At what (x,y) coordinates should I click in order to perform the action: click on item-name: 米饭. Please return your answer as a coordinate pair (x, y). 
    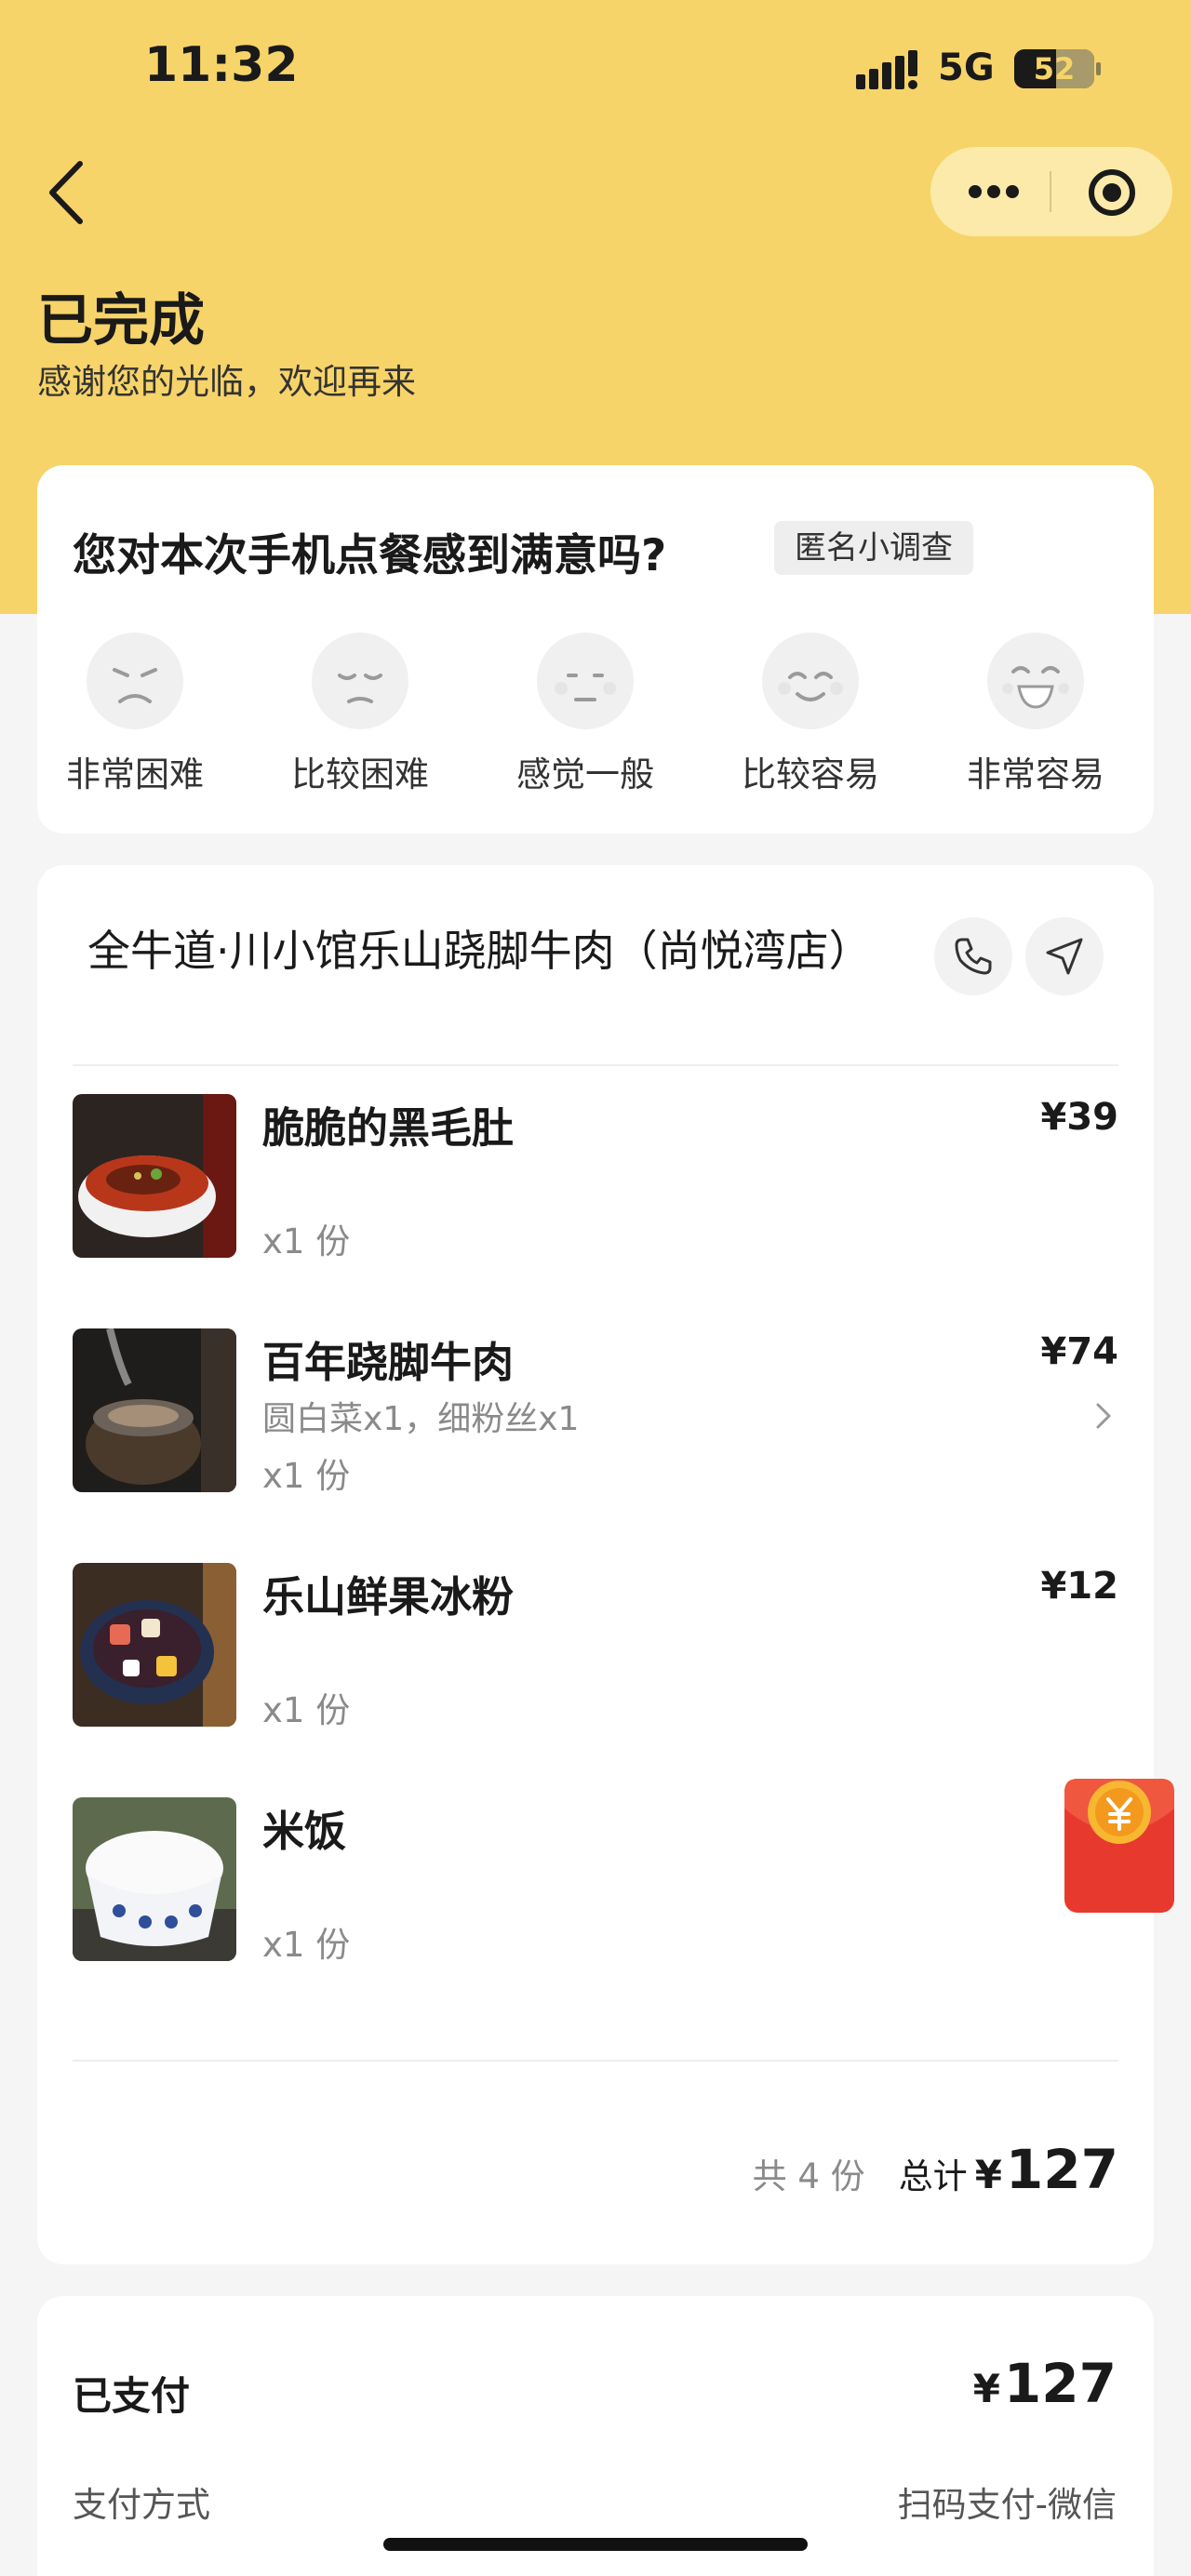
    Looking at the image, I should click on (304, 1831).